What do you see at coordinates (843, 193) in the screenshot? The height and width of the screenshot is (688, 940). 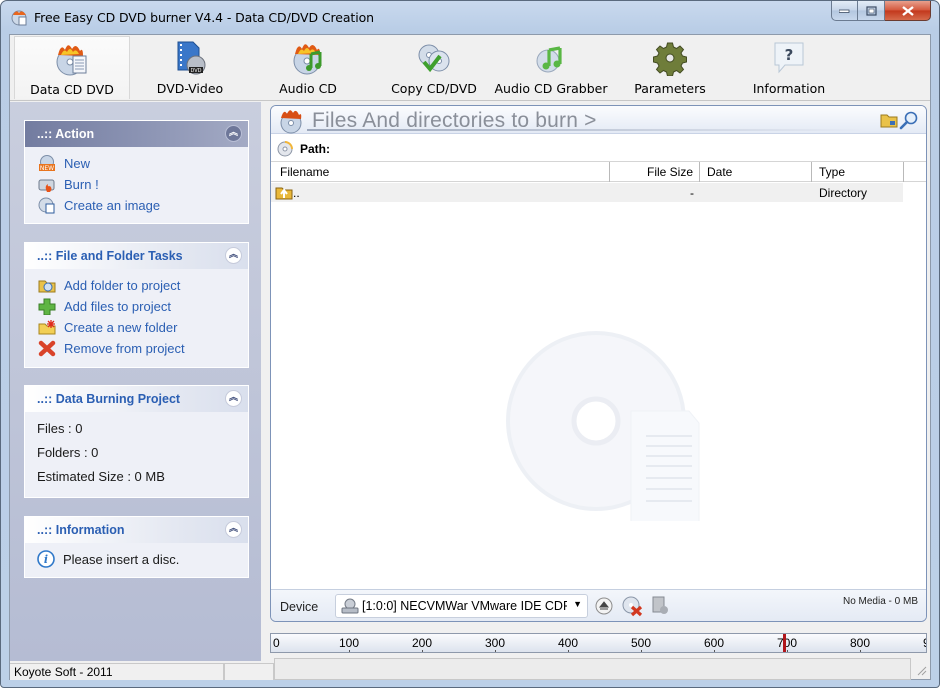 I see `file-type: Directory` at bounding box center [843, 193].